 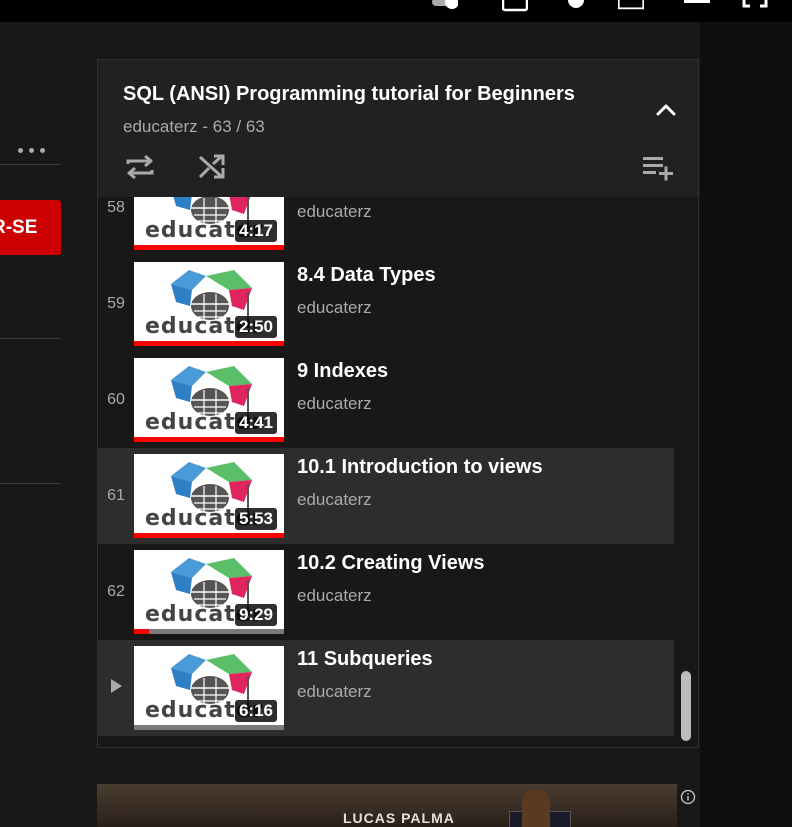 I want to click on subscribe-button: R-SE, so click(x=30, y=227).